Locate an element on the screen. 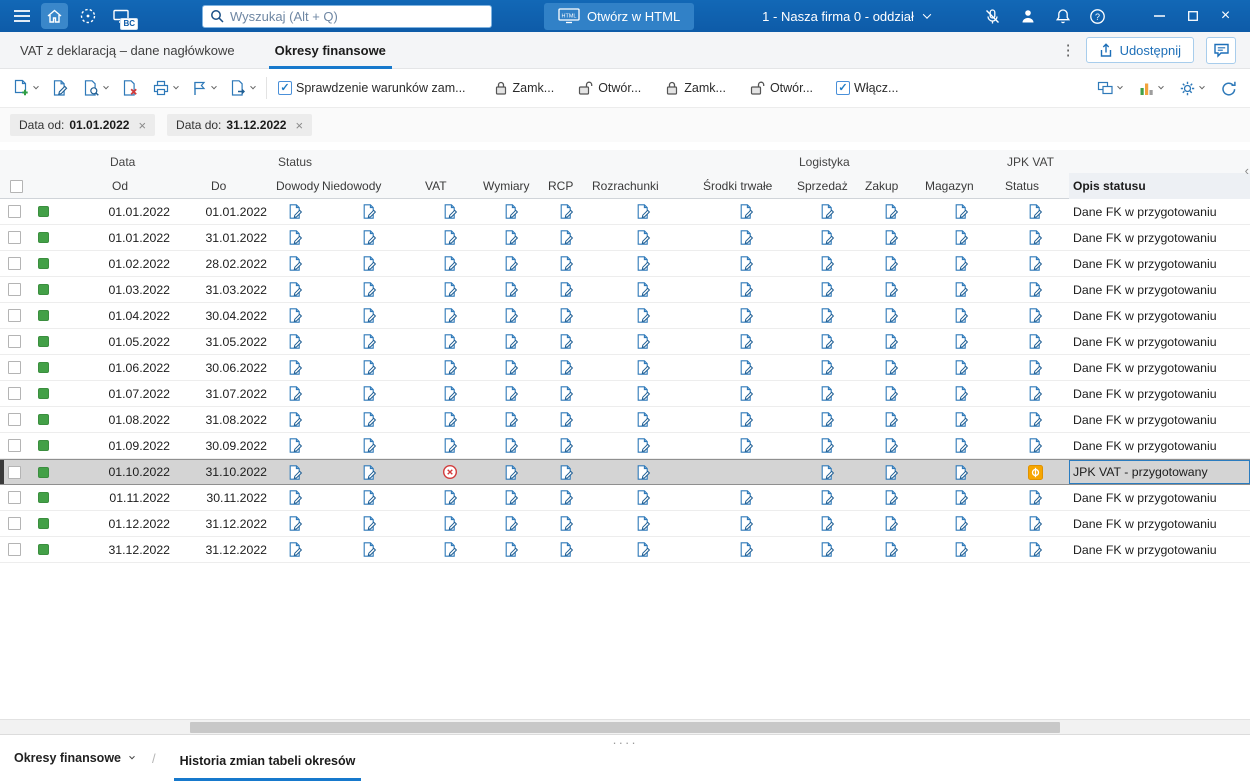  menu-button is located at coordinates (21, 16).